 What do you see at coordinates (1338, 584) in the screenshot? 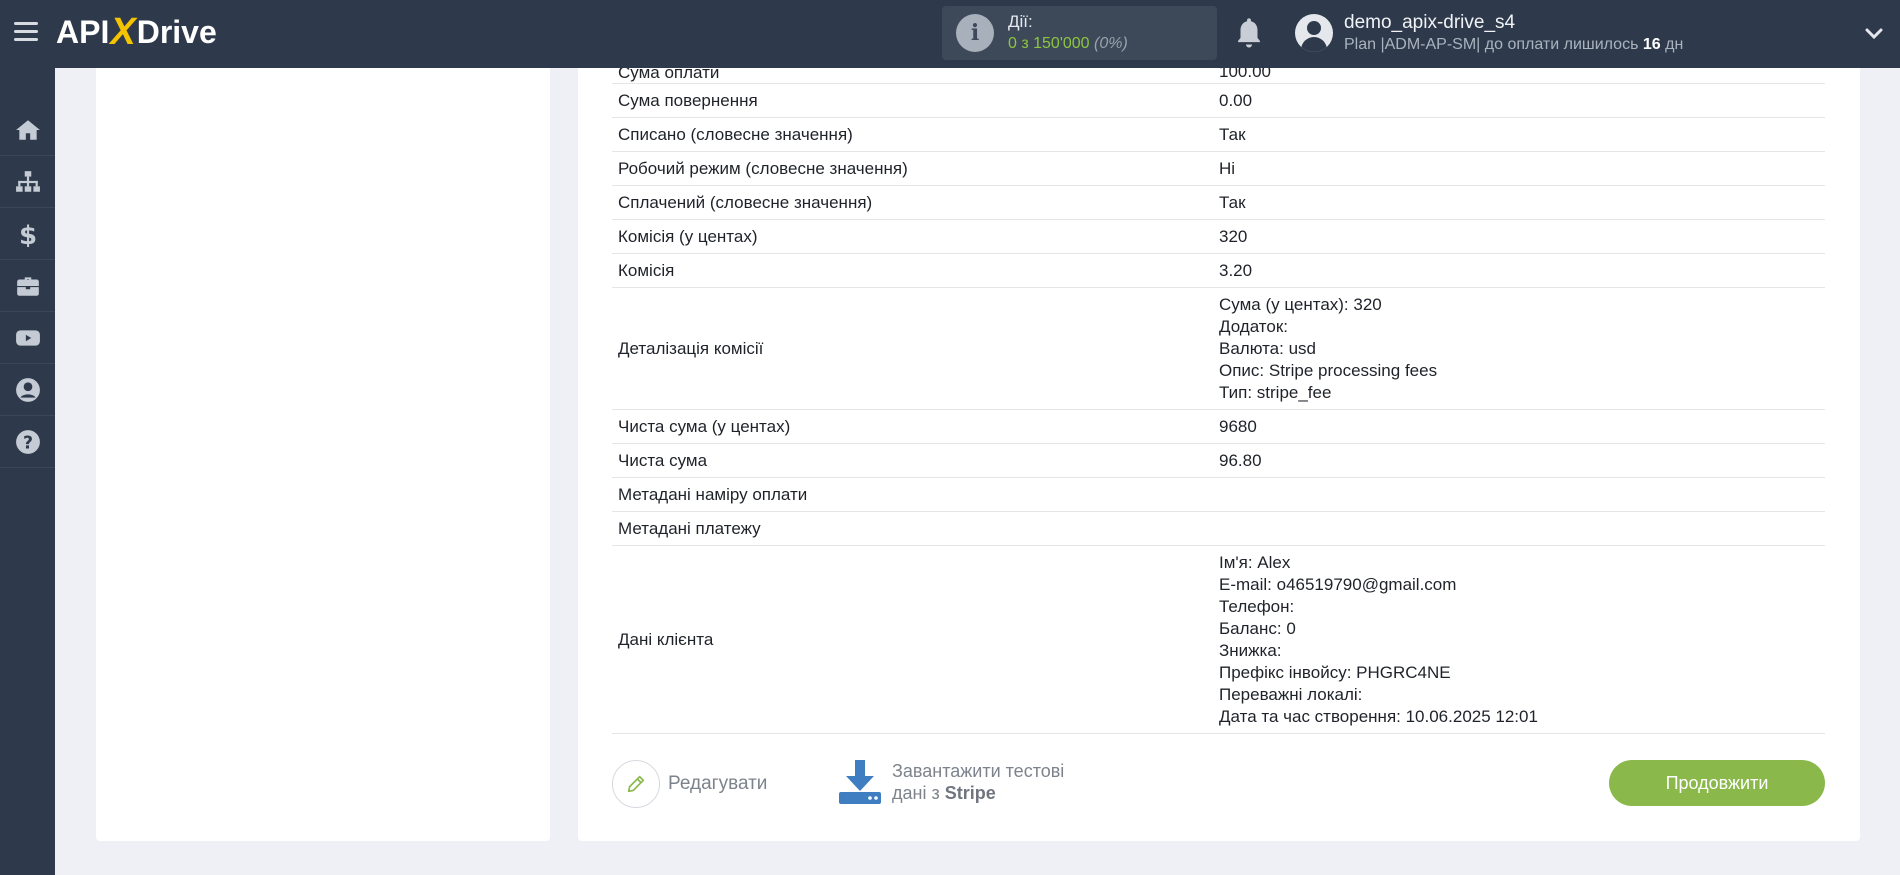
I see `value-line: E-mail: o46519790@gmail.com` at bounding box center [1338, 584].